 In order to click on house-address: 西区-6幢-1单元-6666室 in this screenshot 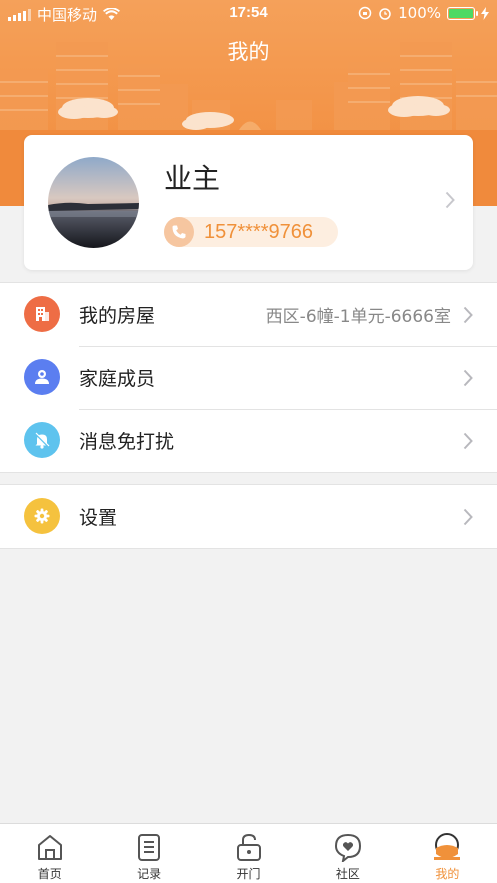, I will do `click(358, 317)`.